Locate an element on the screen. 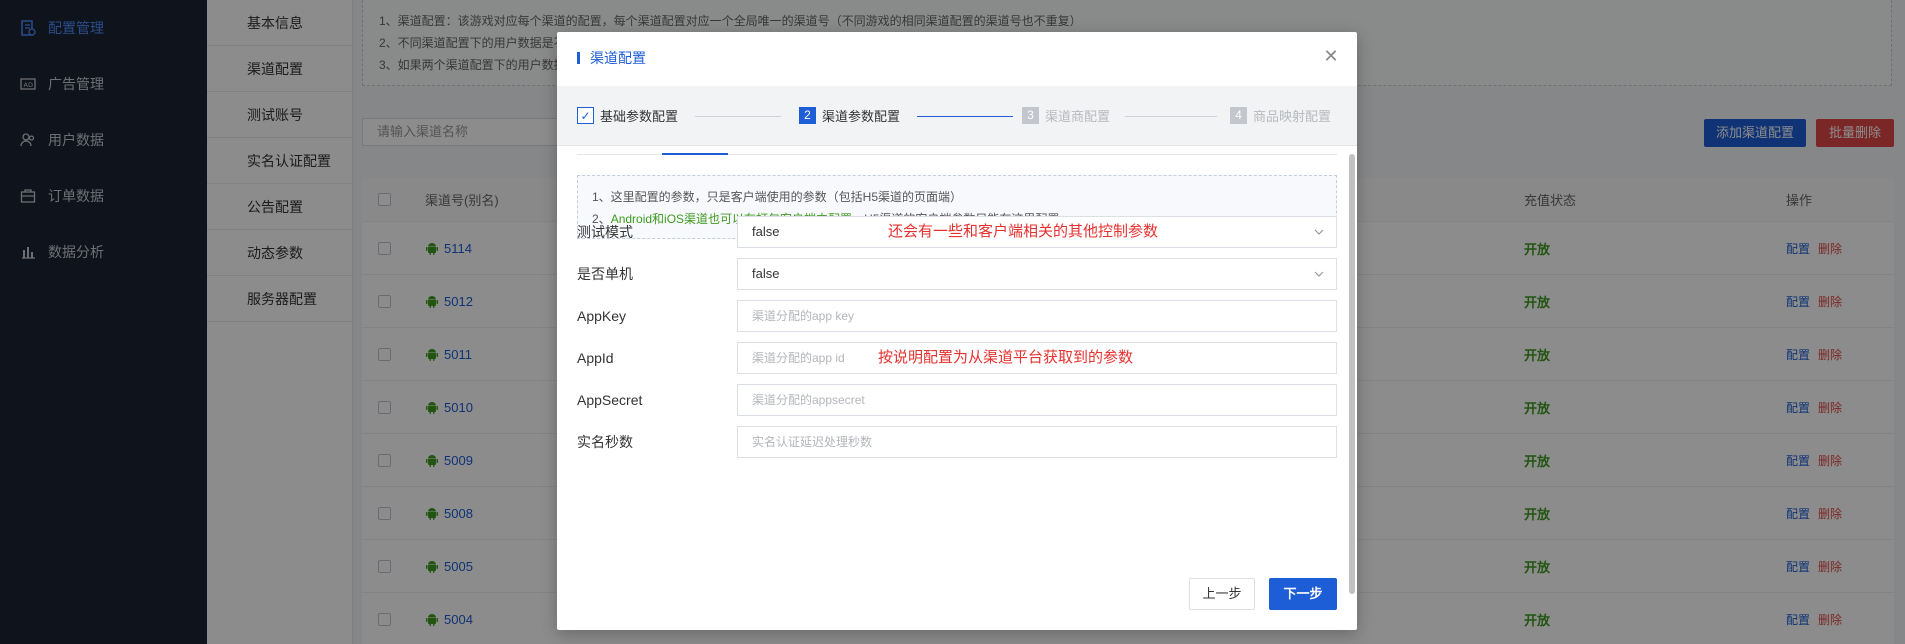  step-product-mapping: 4 商品映射配置 is located at coordinates (1280, 115).